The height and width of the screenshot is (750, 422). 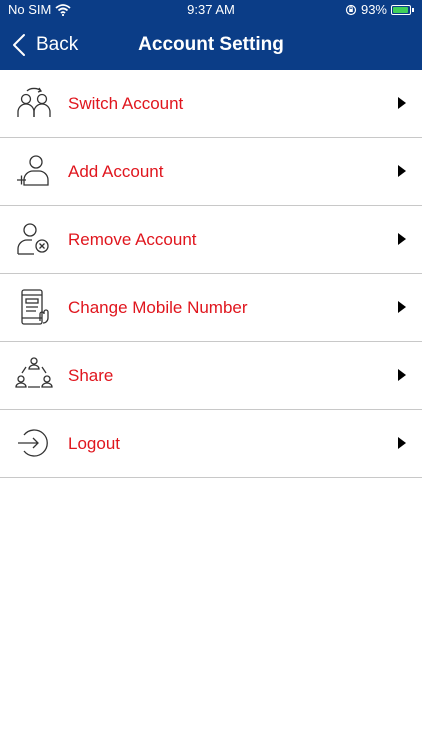 I want to click on nav-bar: Back Account Setting, so click(x=211, y=45).